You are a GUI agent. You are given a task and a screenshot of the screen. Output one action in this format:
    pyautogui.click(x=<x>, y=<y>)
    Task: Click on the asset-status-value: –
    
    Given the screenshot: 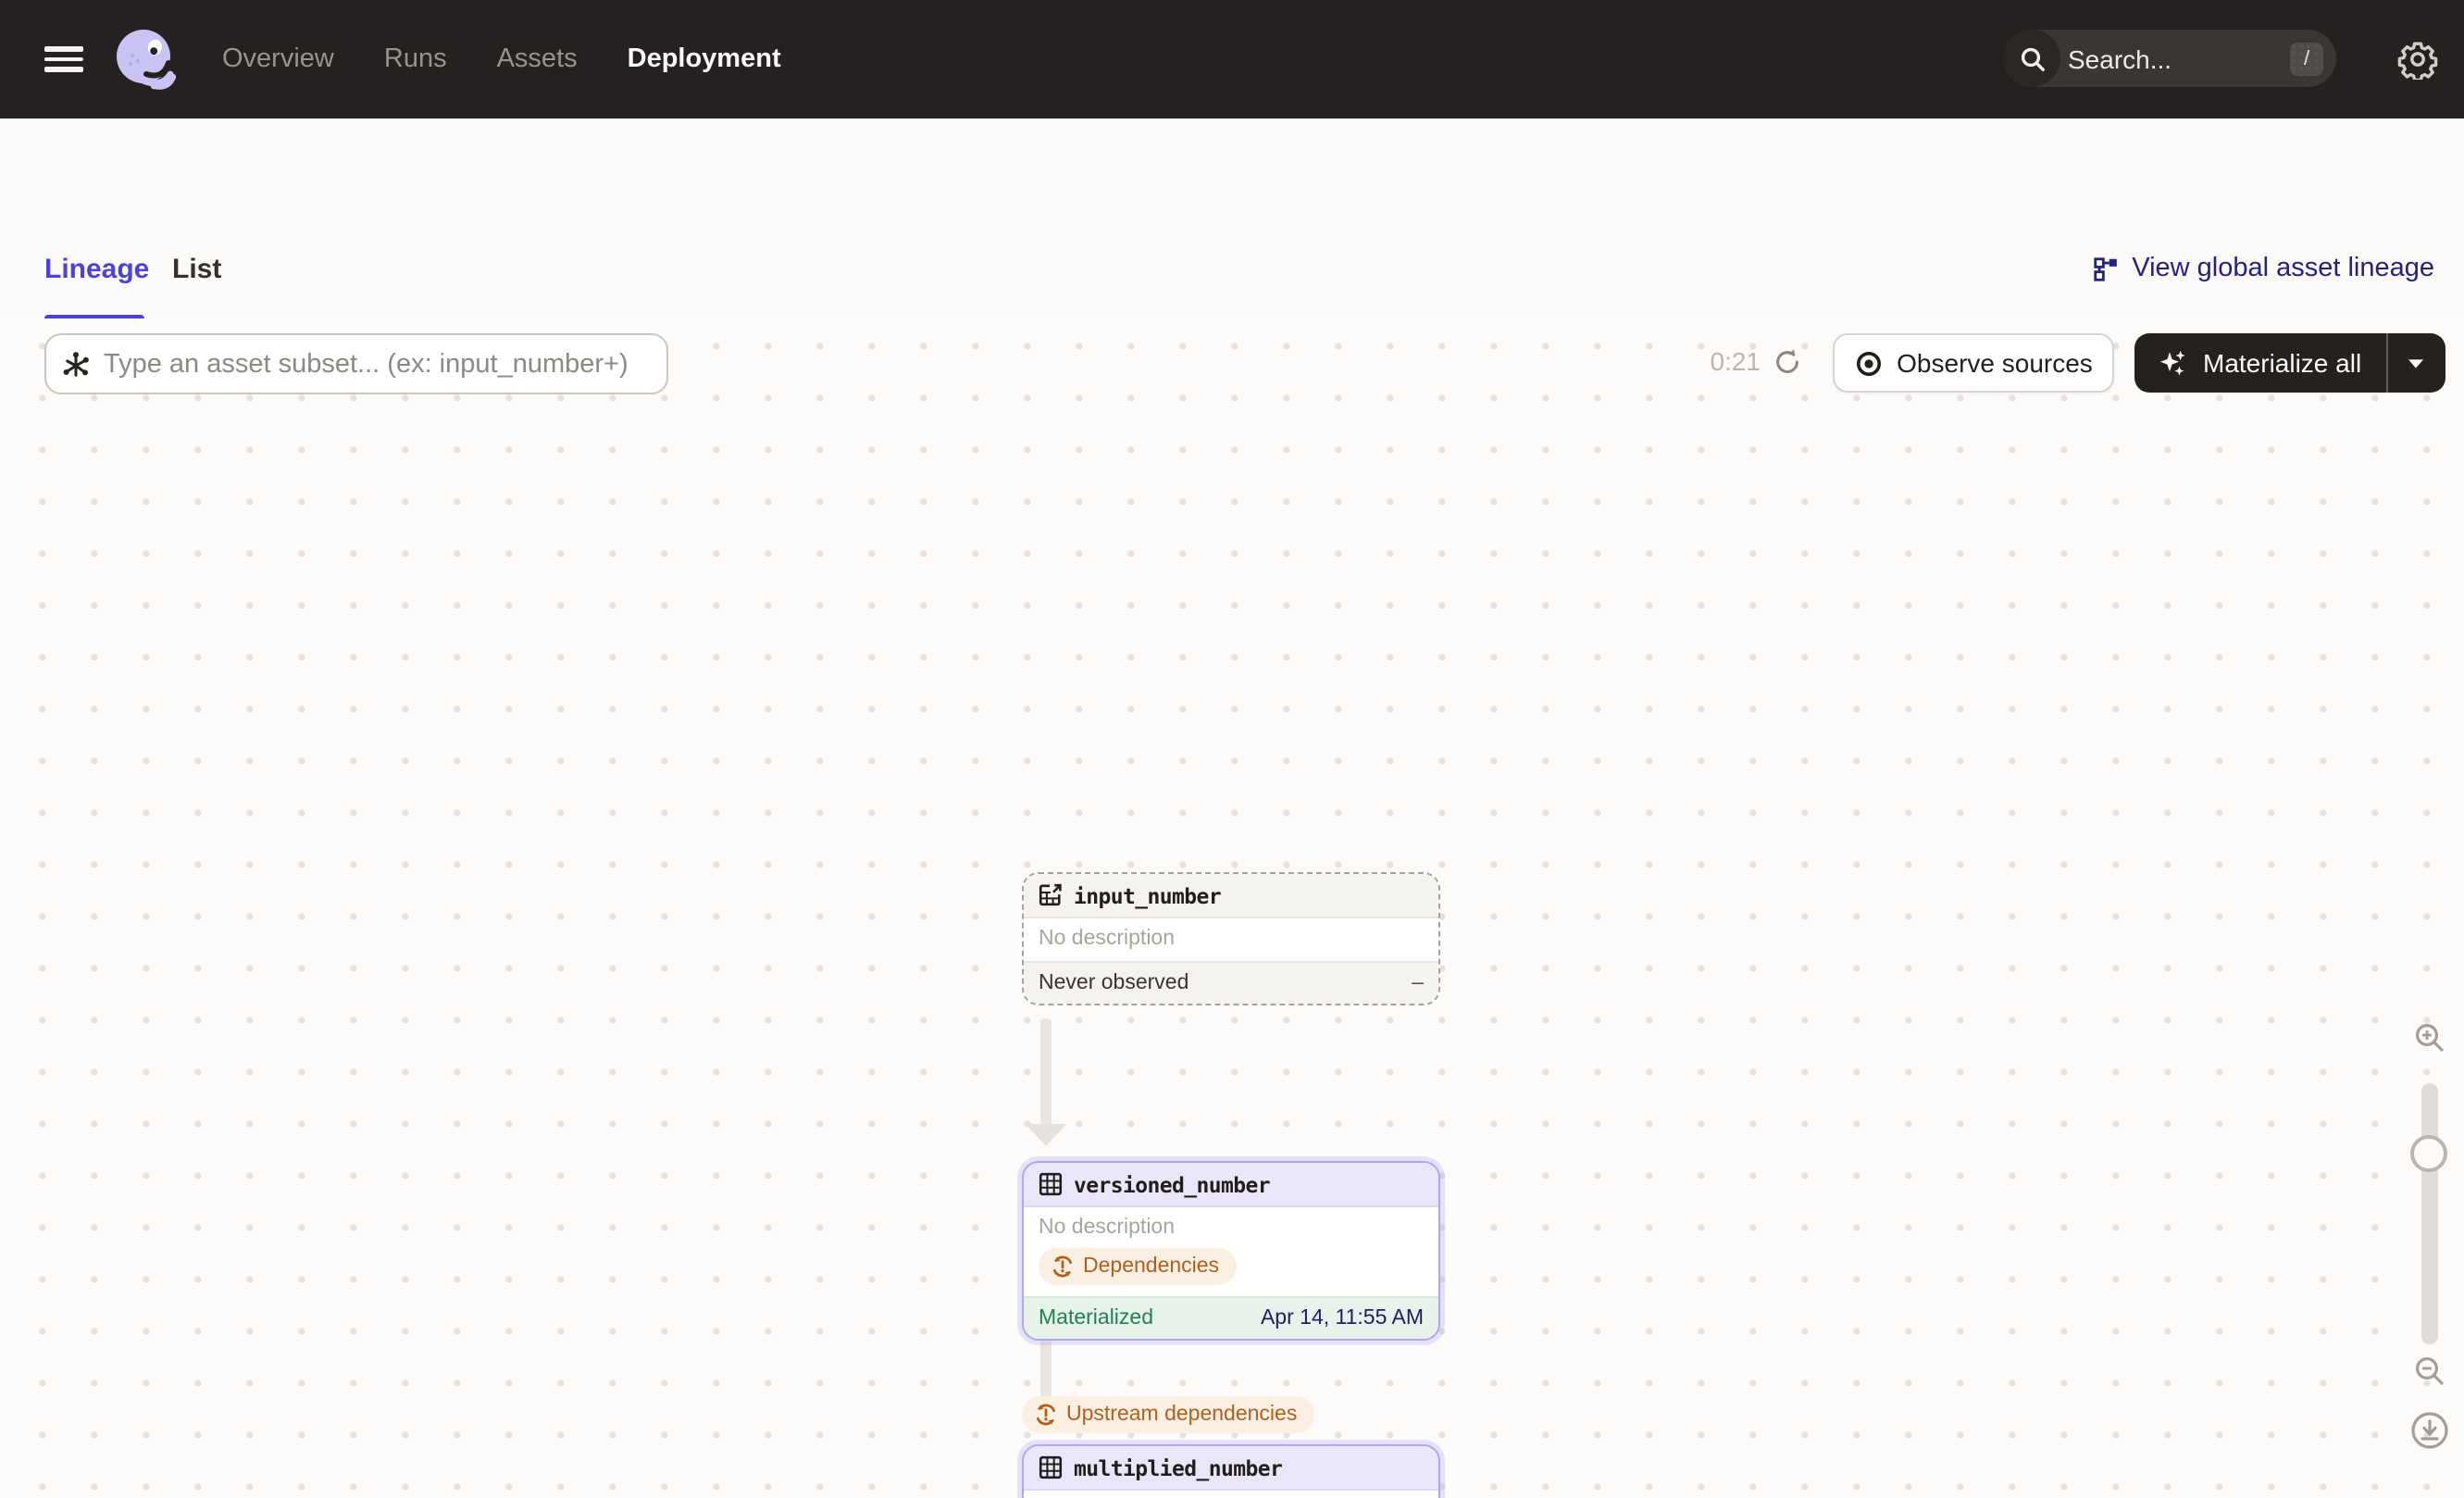 What is the action you would take?
    pyautogui.click(x=1418, y=983)
    